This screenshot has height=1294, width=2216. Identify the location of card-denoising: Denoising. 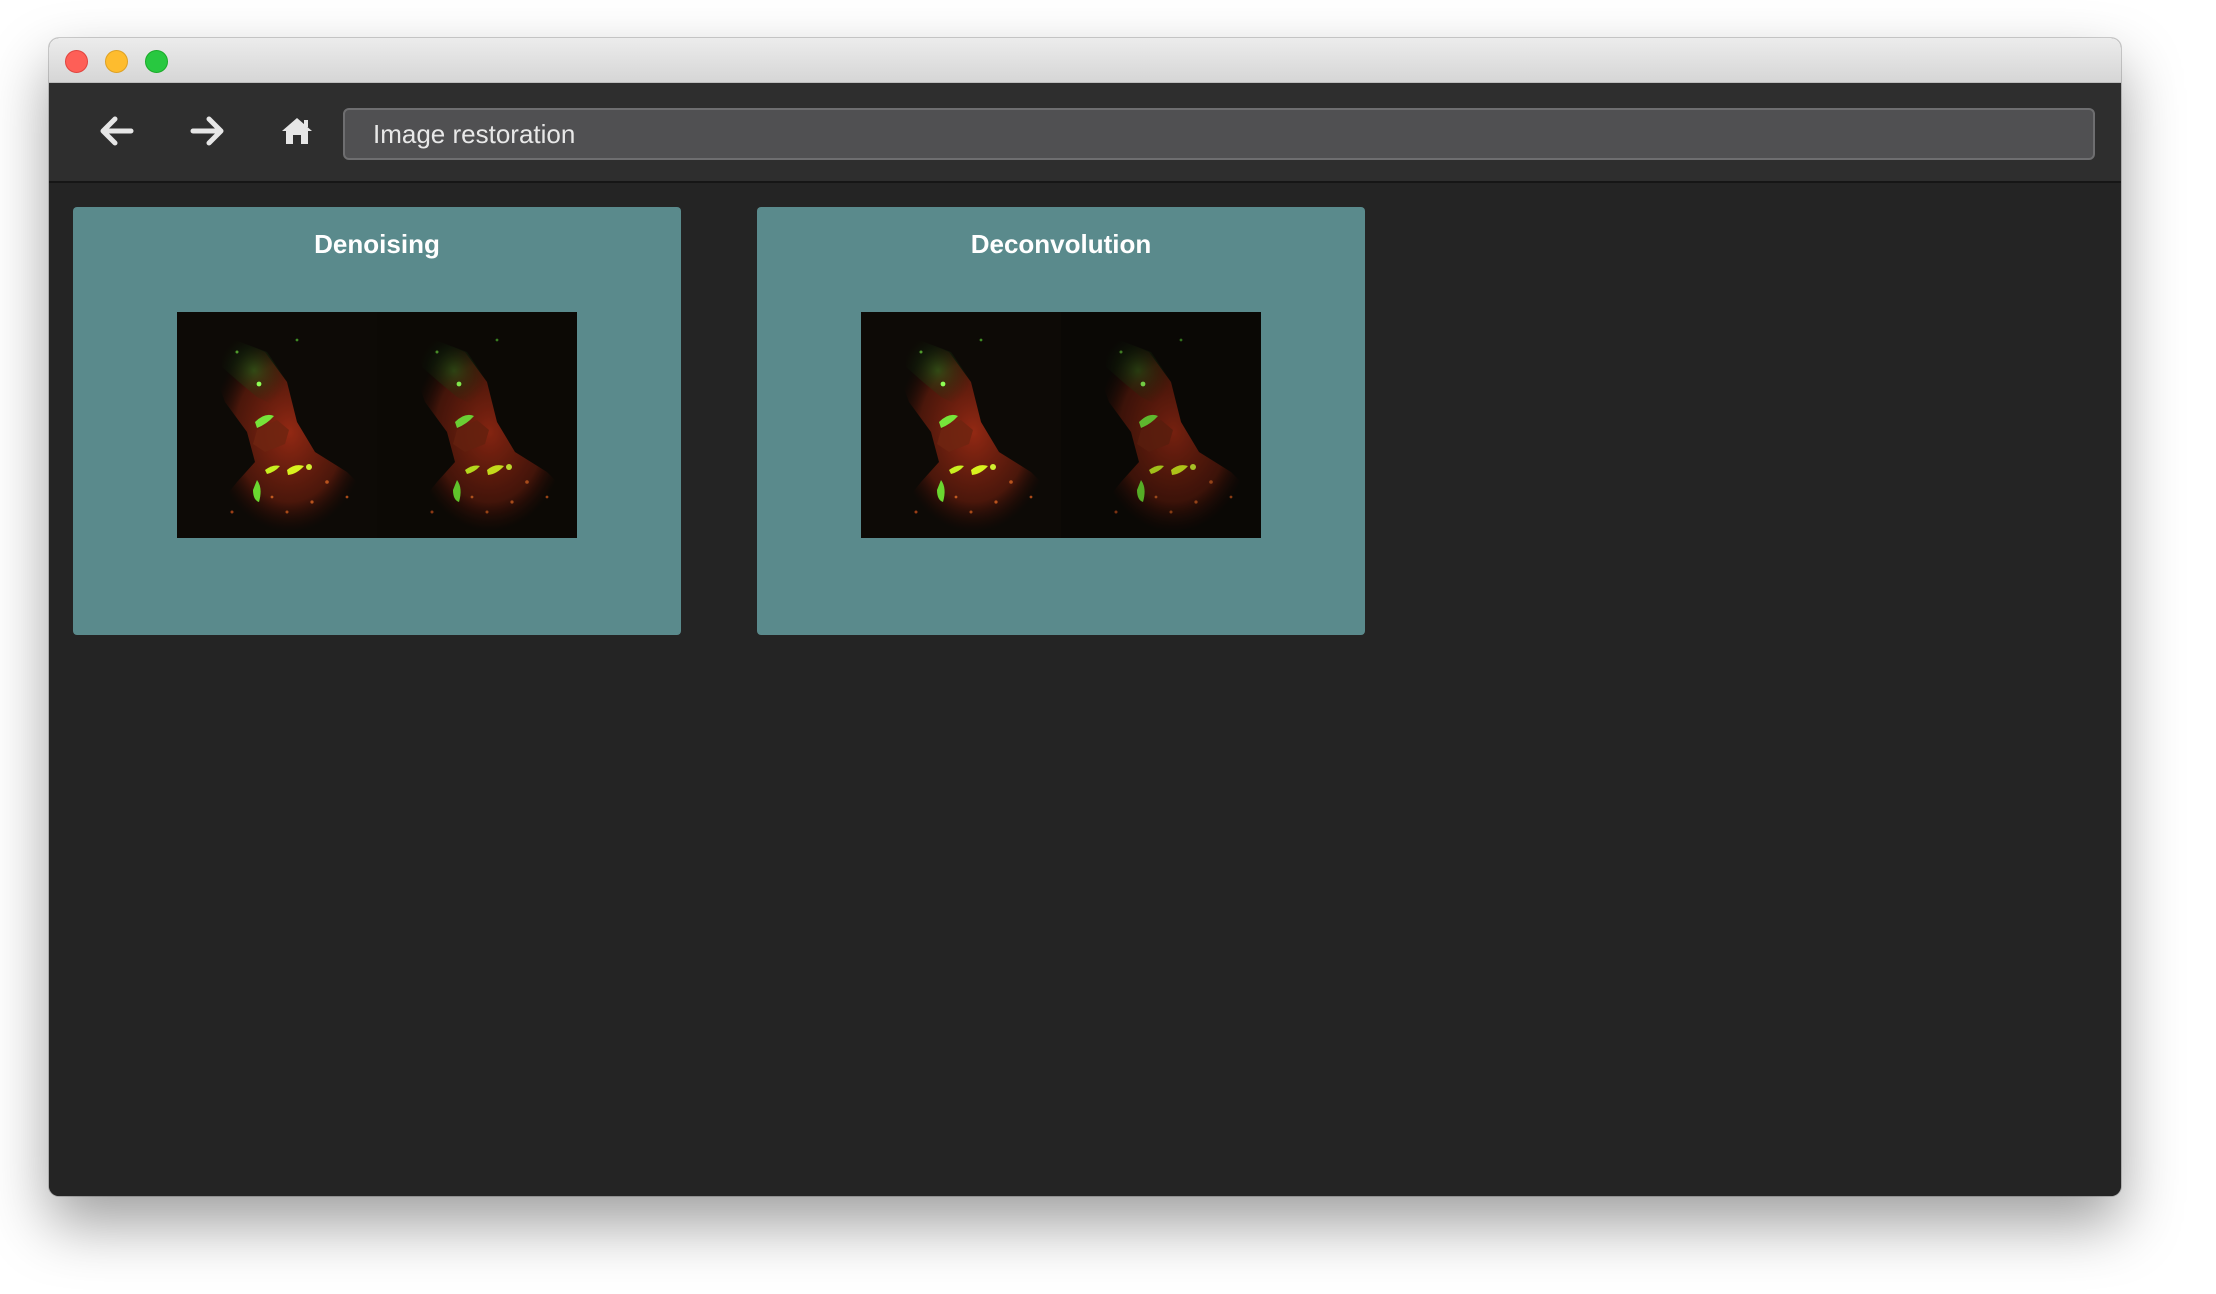
(377, 421).